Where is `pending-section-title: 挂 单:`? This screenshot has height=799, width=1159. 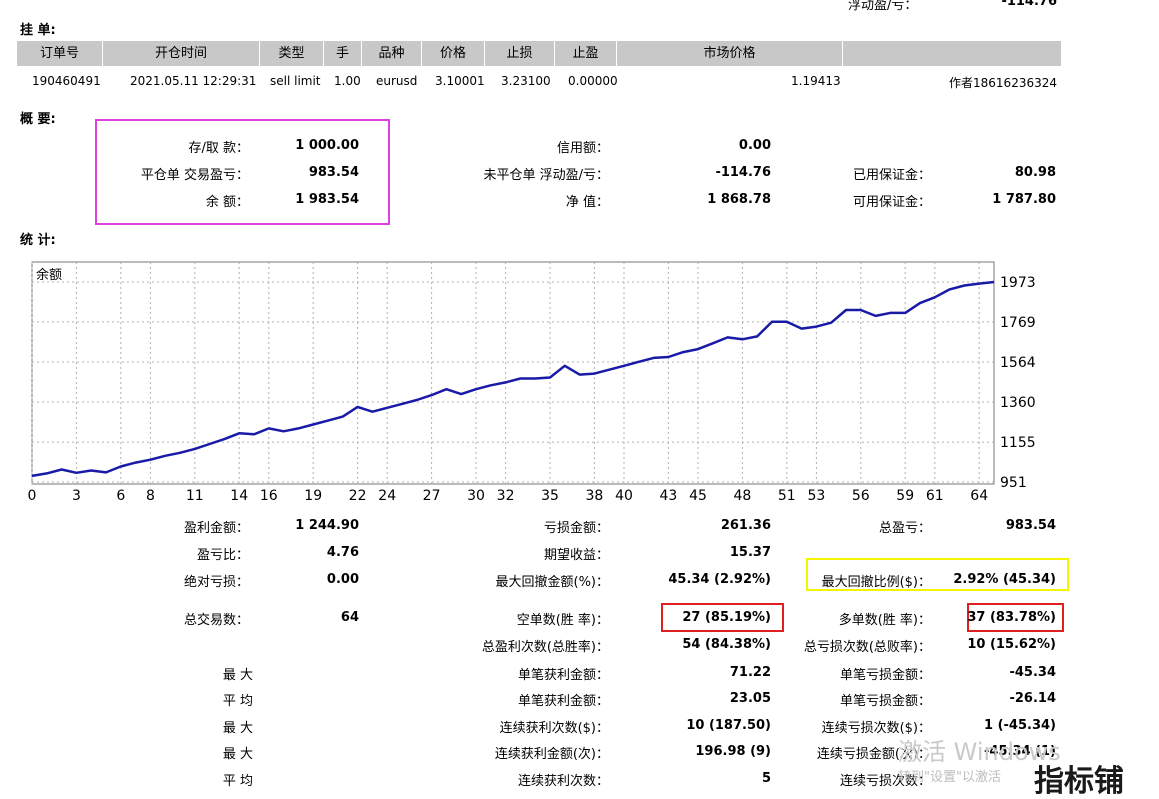 pending-section-title: 挂 单: is located at coordinates (38, 30).